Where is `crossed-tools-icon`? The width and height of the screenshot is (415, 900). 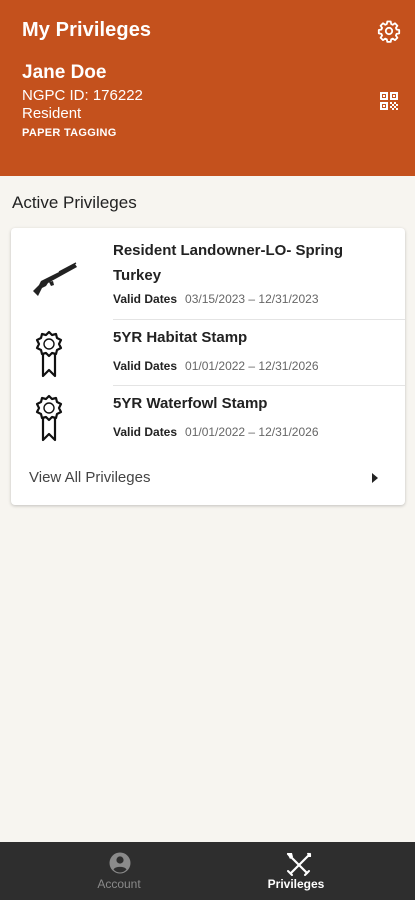
crossed-tools-icon is located at coordinates (298, 863).